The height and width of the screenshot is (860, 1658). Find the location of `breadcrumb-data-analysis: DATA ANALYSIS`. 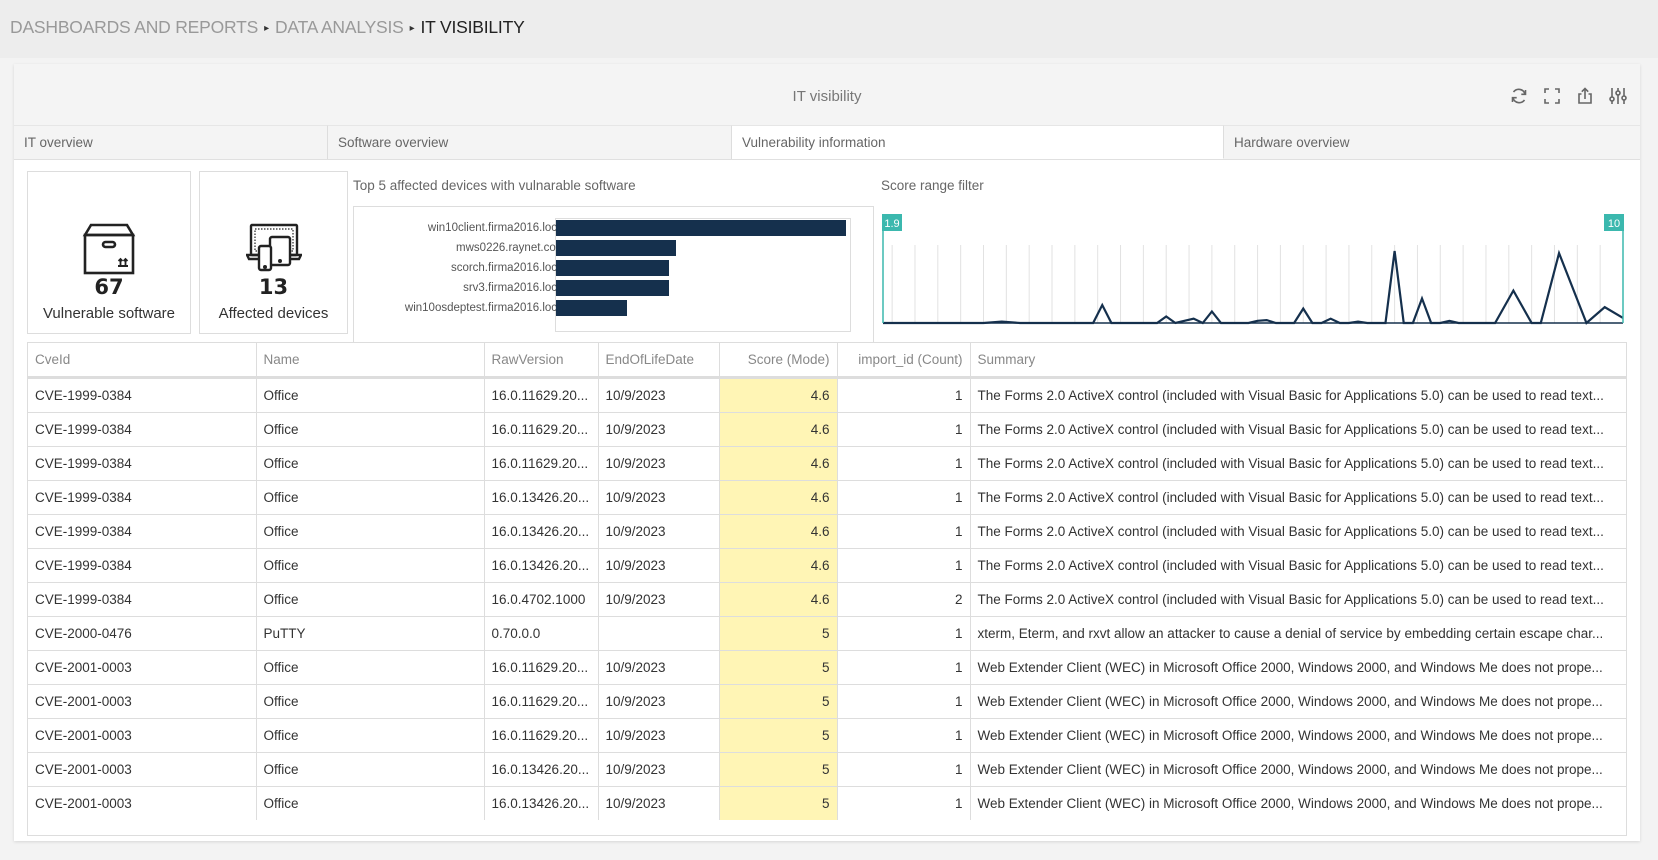

breadcrumb-data-analysis: DATA ANALYSIS is located at coordinates (339, 27).